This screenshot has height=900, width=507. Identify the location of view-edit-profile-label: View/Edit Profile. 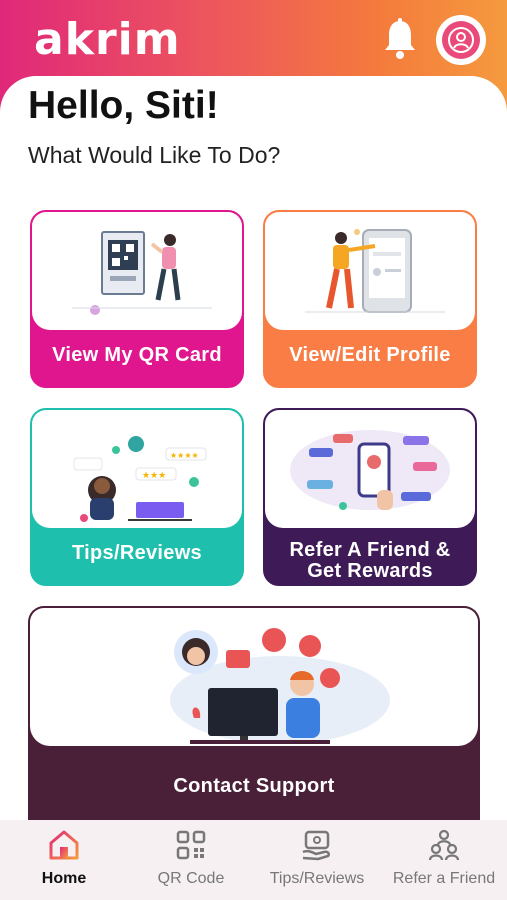
(370, 355).